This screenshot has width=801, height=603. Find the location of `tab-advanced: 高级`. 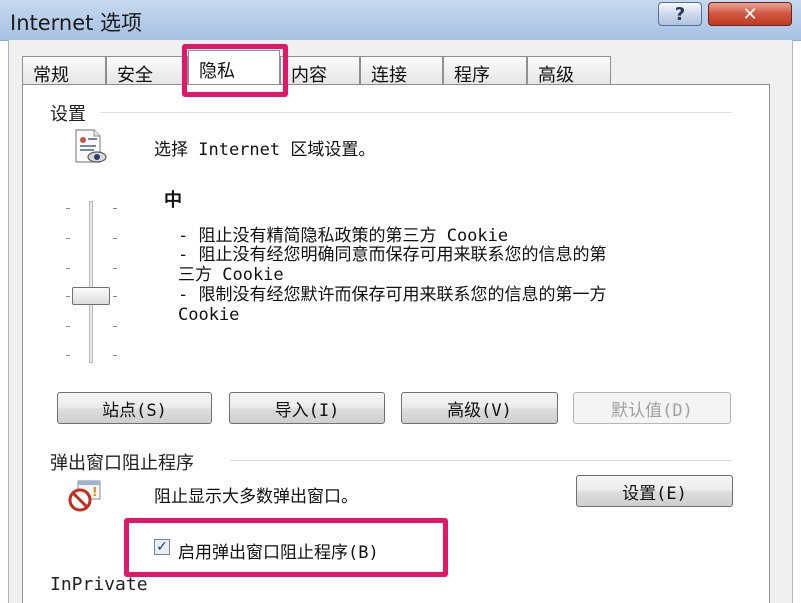

tab-advanced: 高级 is located at coordinates (569, 71).